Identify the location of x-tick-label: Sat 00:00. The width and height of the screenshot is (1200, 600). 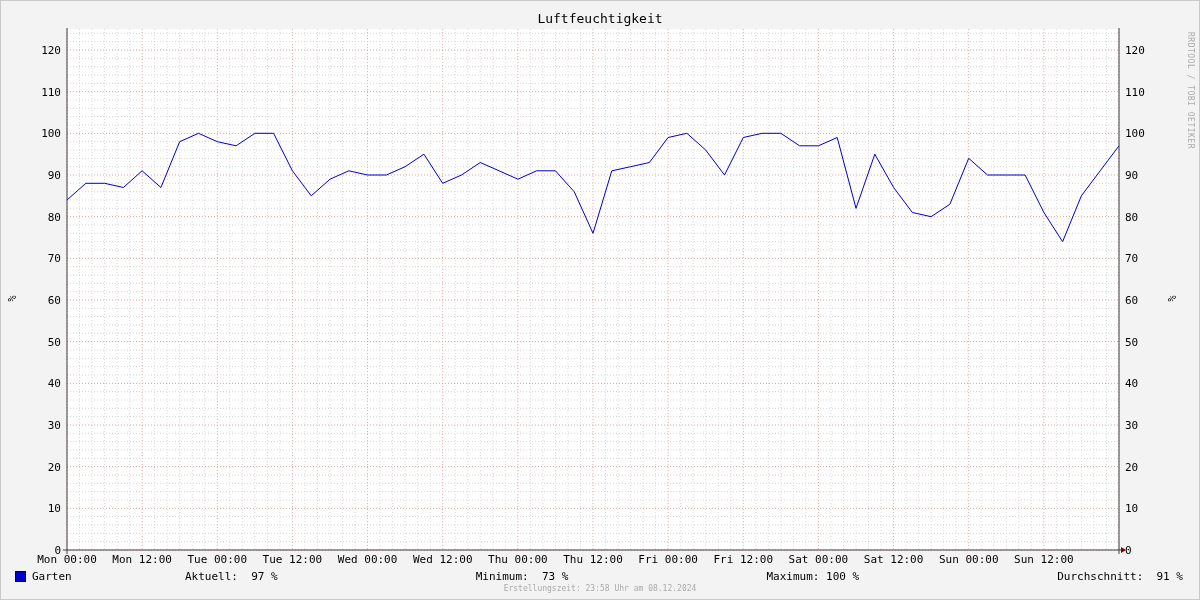
(818, 559).